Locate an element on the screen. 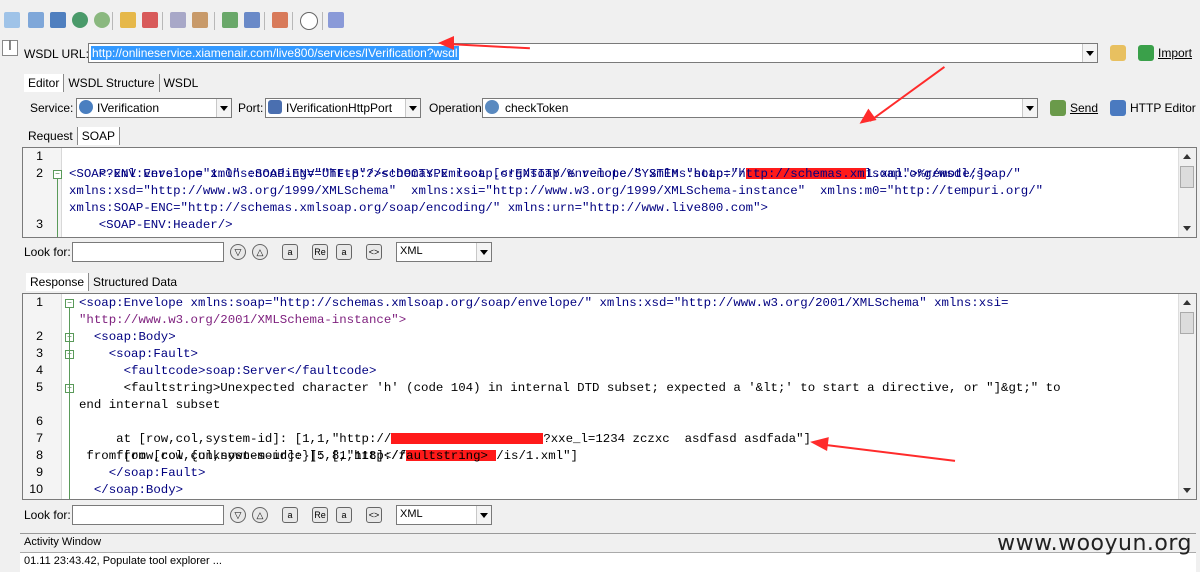 The height and width of the screenshot is (572, 1200). request-lookfor-row: Look for: ▽ △ a Re a <> XML is located at coordinates (320, 252).